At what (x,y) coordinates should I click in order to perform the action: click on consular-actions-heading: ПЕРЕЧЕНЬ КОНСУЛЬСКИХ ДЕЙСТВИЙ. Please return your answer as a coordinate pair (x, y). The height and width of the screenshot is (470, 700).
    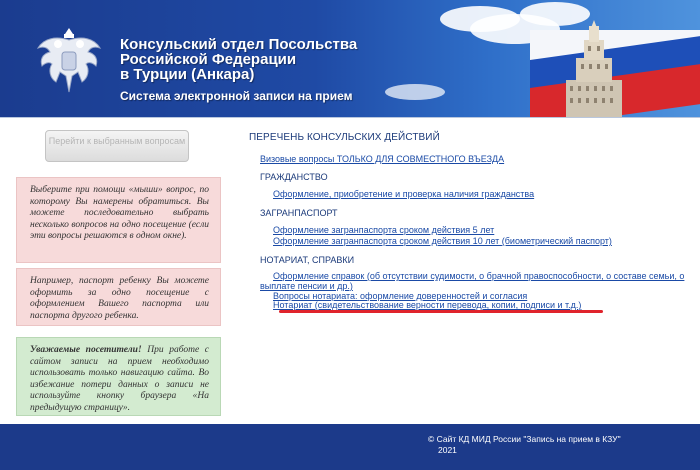
    Looking at the image, I should click on (344, 137).